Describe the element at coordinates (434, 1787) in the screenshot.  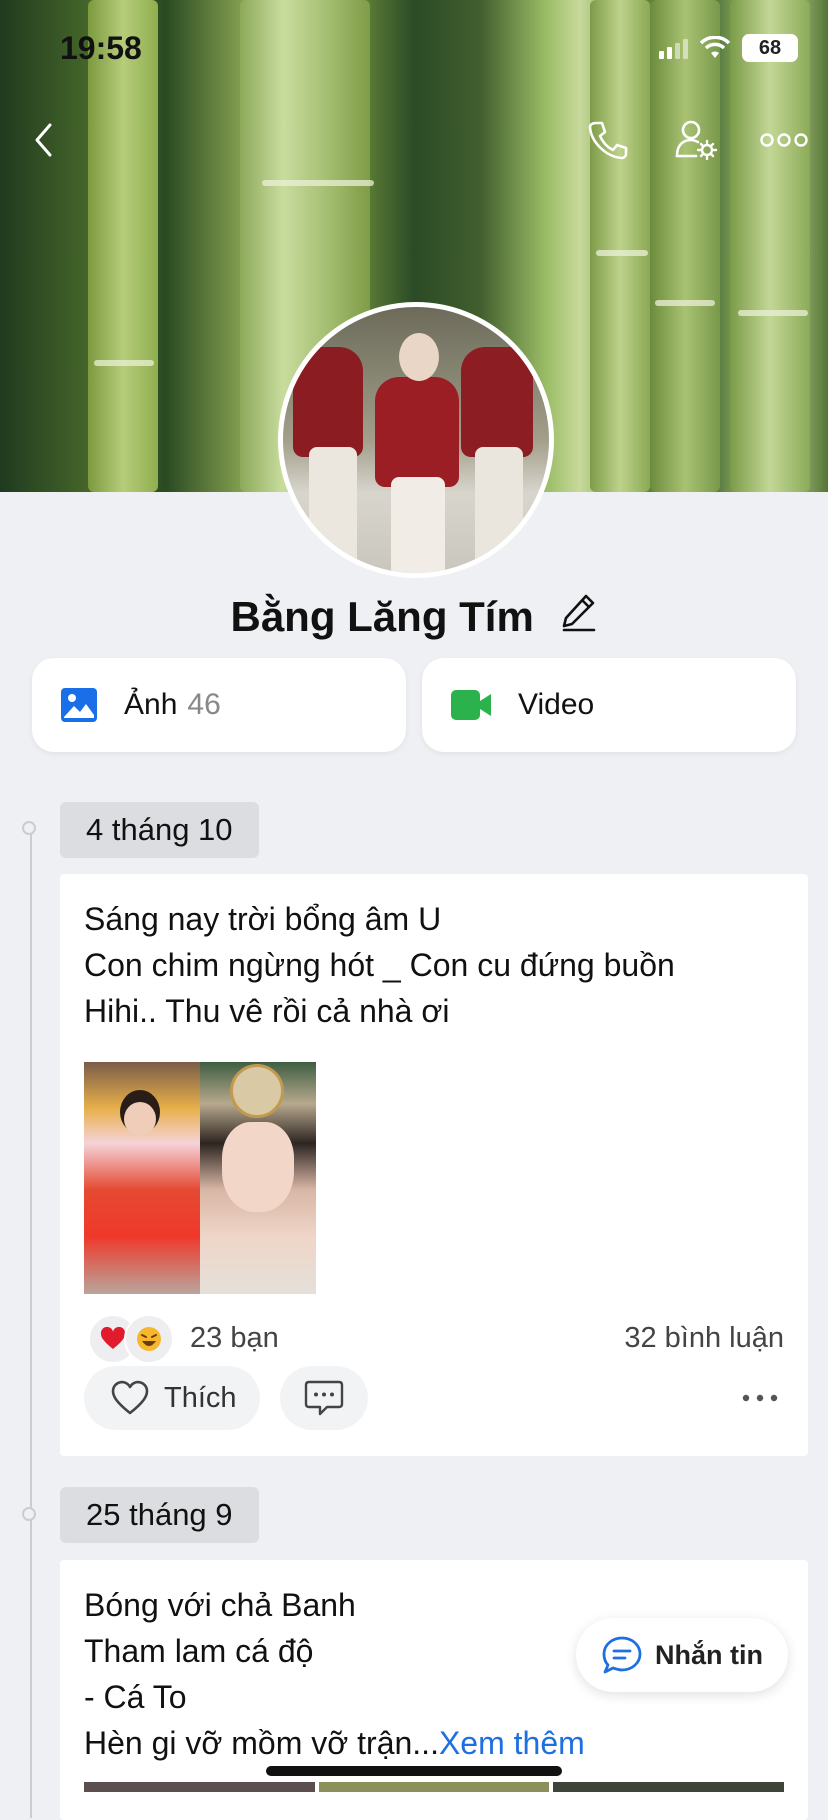
I see `post-photo-strip` at that location.